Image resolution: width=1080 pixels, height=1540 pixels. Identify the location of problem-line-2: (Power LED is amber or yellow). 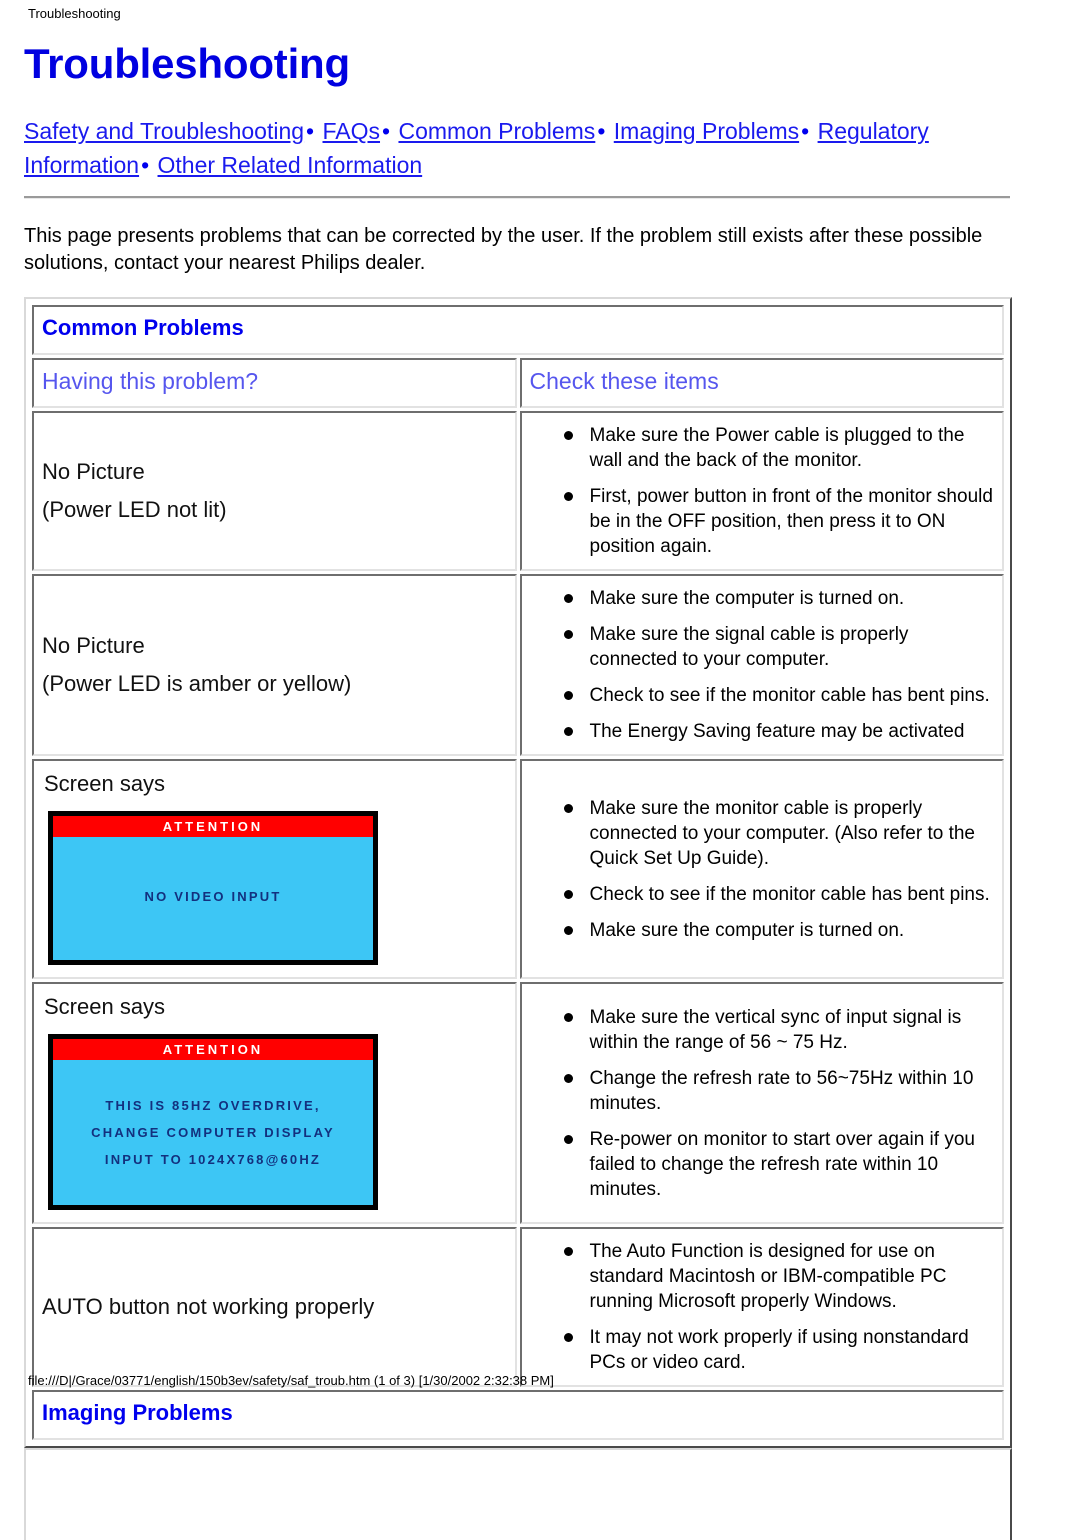
(197, 683).